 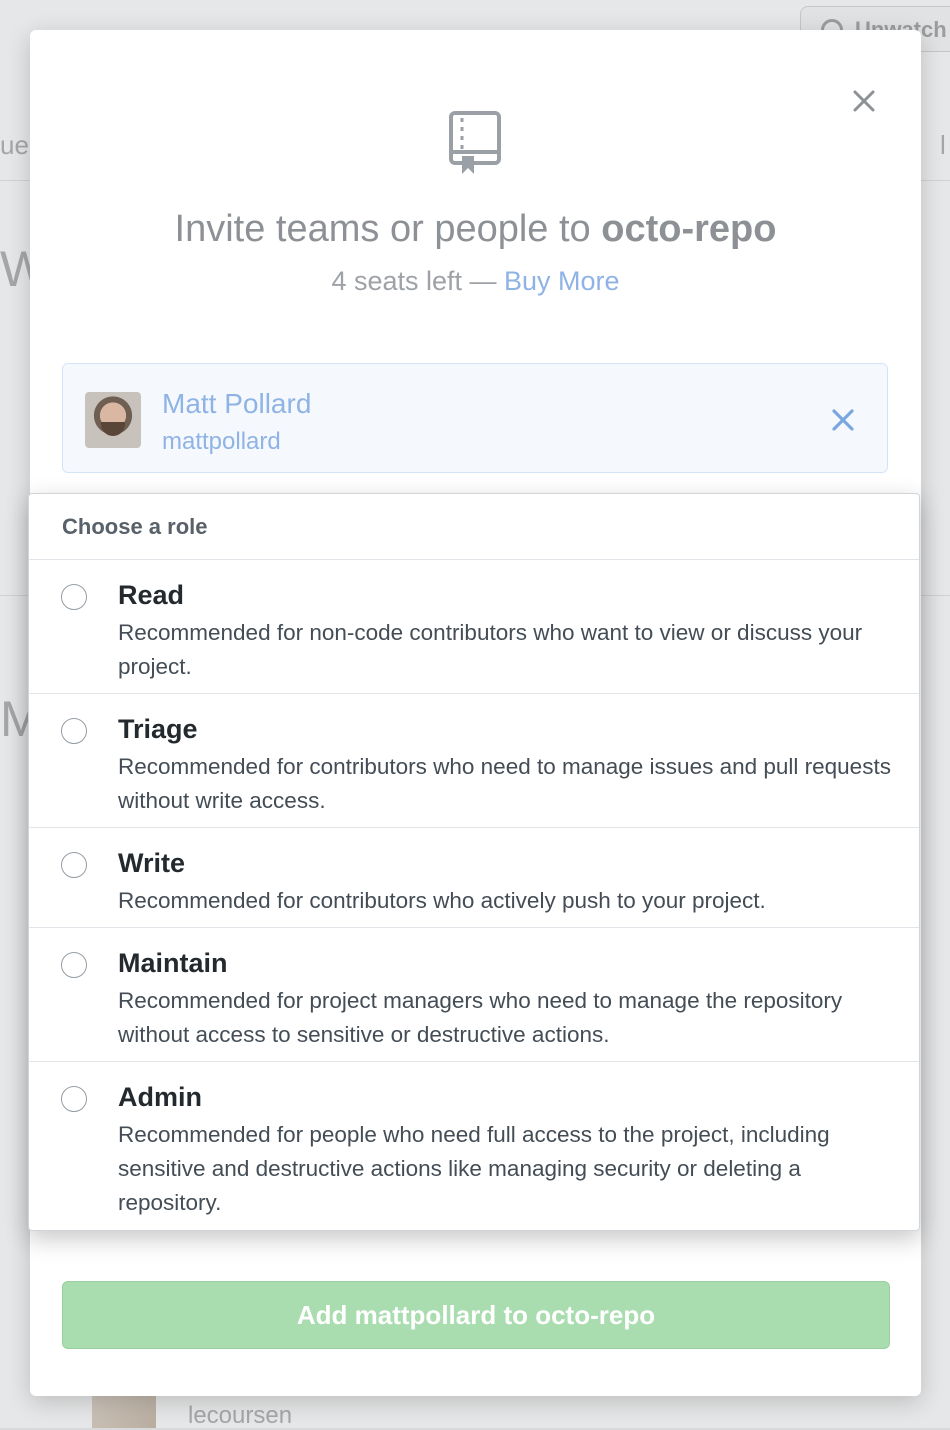 I want to click on buy-more-link: Buy More, so click(x=562, y=281).